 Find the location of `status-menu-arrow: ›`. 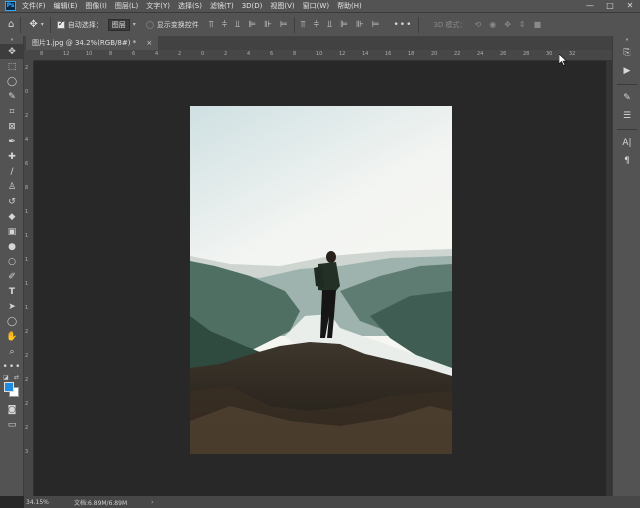

status-menu-arrow: › is located at coordinates (152, 502).